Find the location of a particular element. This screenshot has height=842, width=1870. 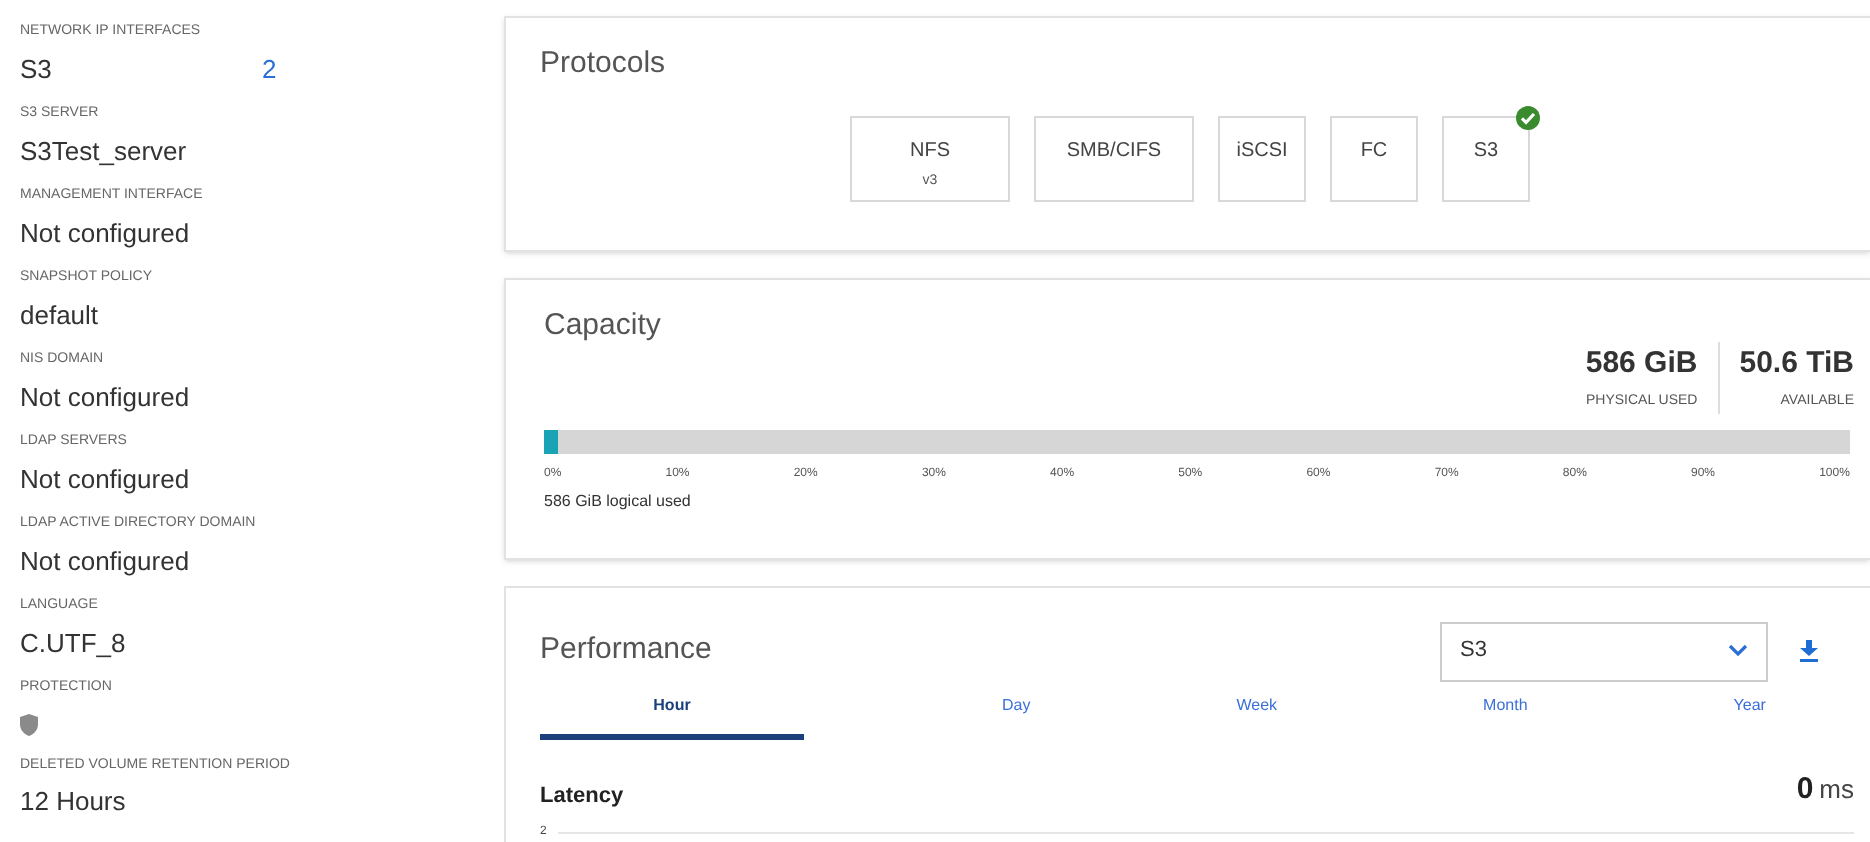

field-value: S3 is located at coordinates (37, 69).